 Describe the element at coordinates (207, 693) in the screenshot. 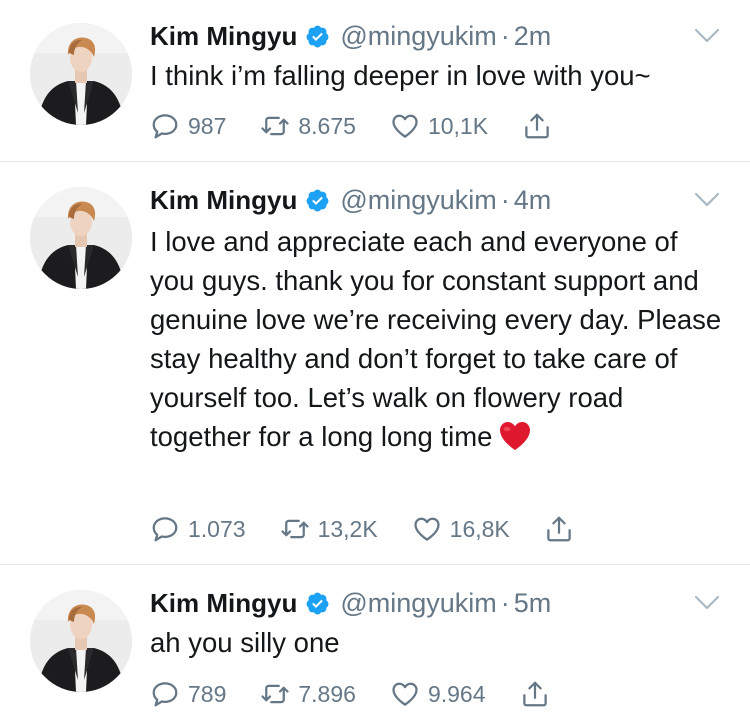

I see `reply-count: 789` at that location.